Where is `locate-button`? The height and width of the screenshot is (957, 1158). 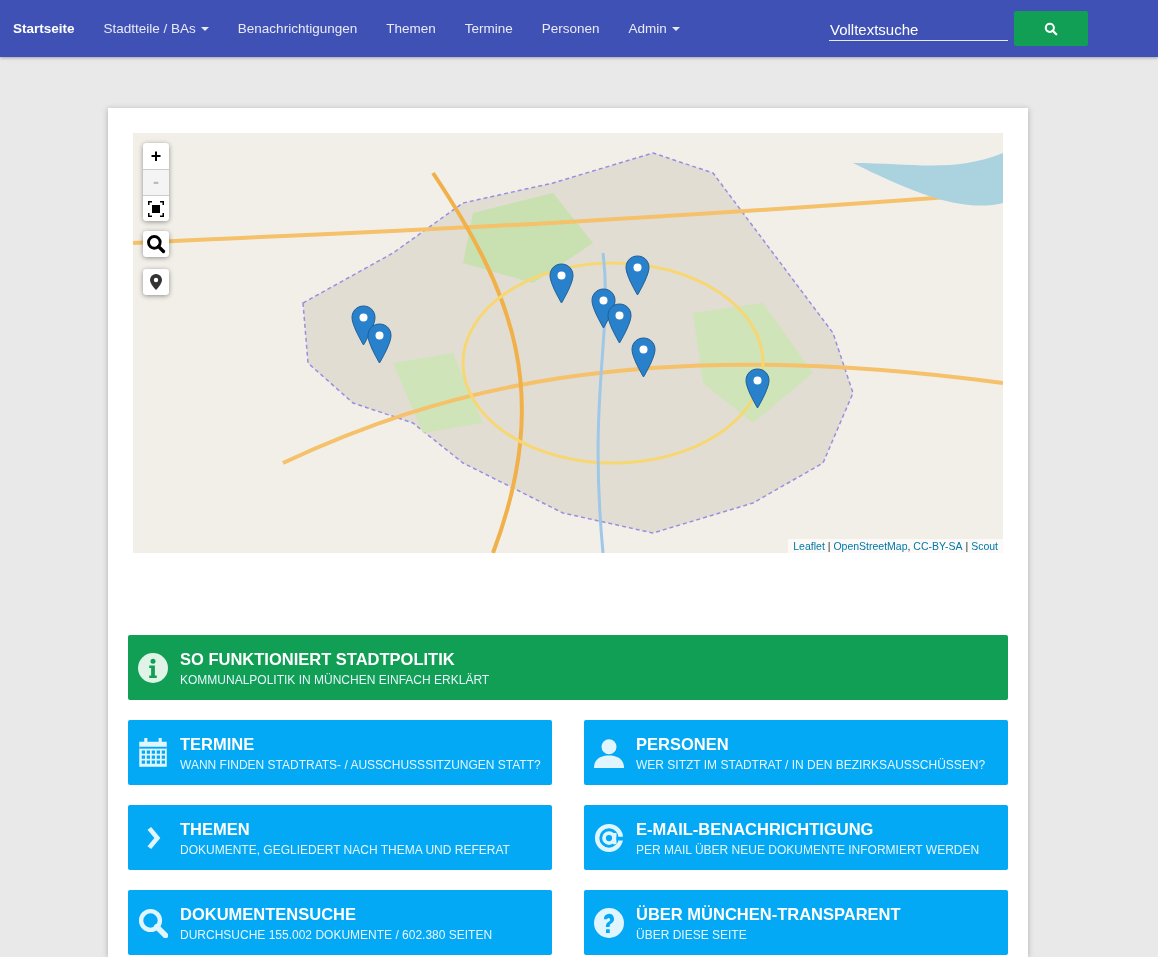 locate-button is located at coordinates (156, 282).